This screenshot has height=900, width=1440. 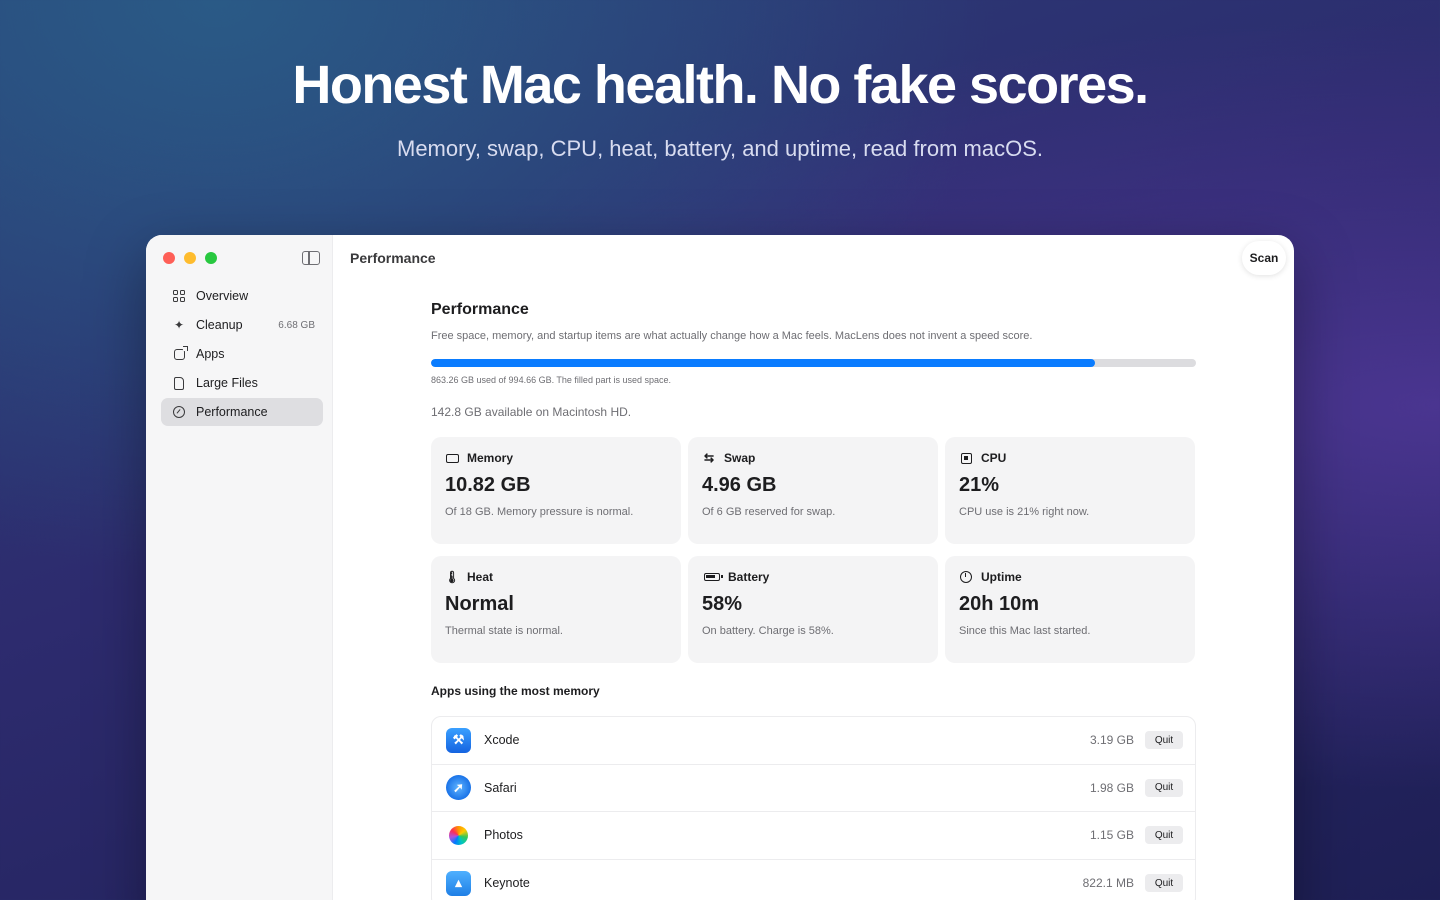 I want to click on card-note: On battery. Charge is 58%., so click(x=768, y=631).